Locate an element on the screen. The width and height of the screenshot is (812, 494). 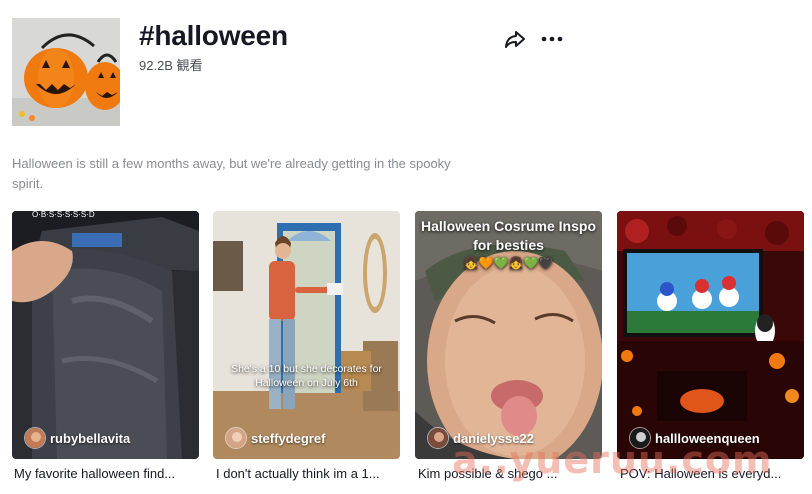
video-author: rubybellavita is located at coordinates (77, 438).